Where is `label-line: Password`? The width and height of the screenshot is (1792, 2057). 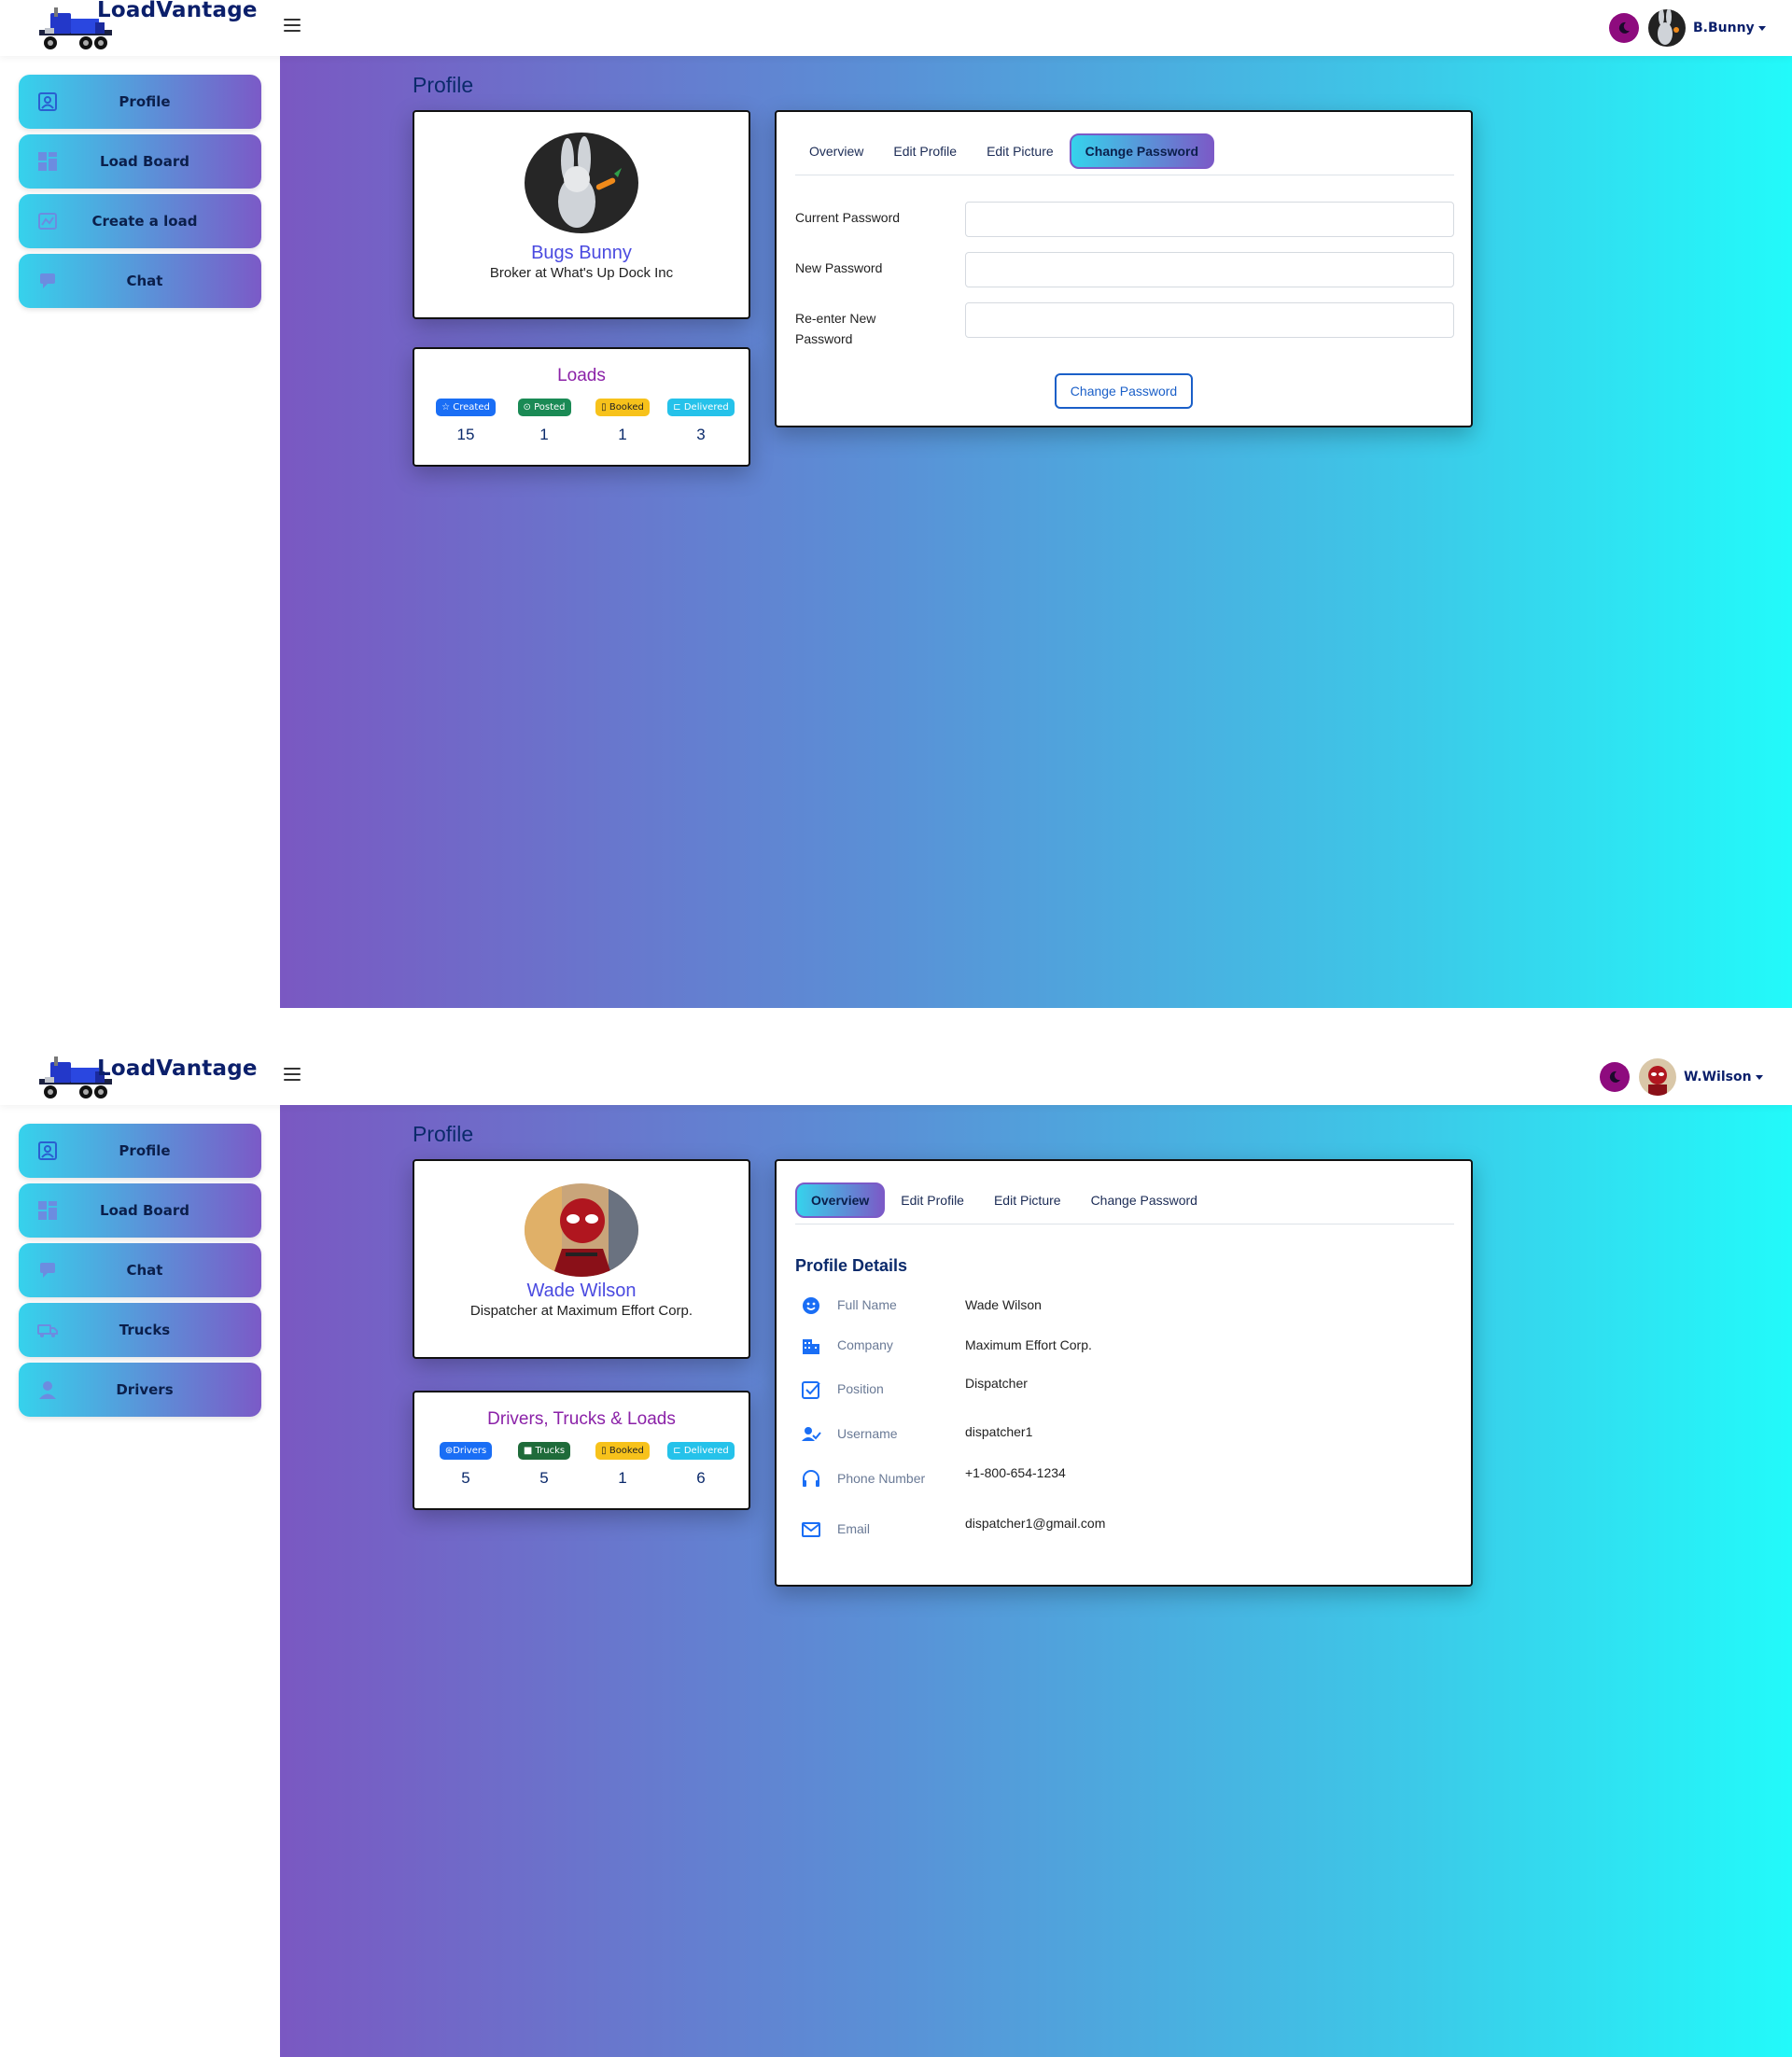
label-line: Password is located at coordinates (824, 338).